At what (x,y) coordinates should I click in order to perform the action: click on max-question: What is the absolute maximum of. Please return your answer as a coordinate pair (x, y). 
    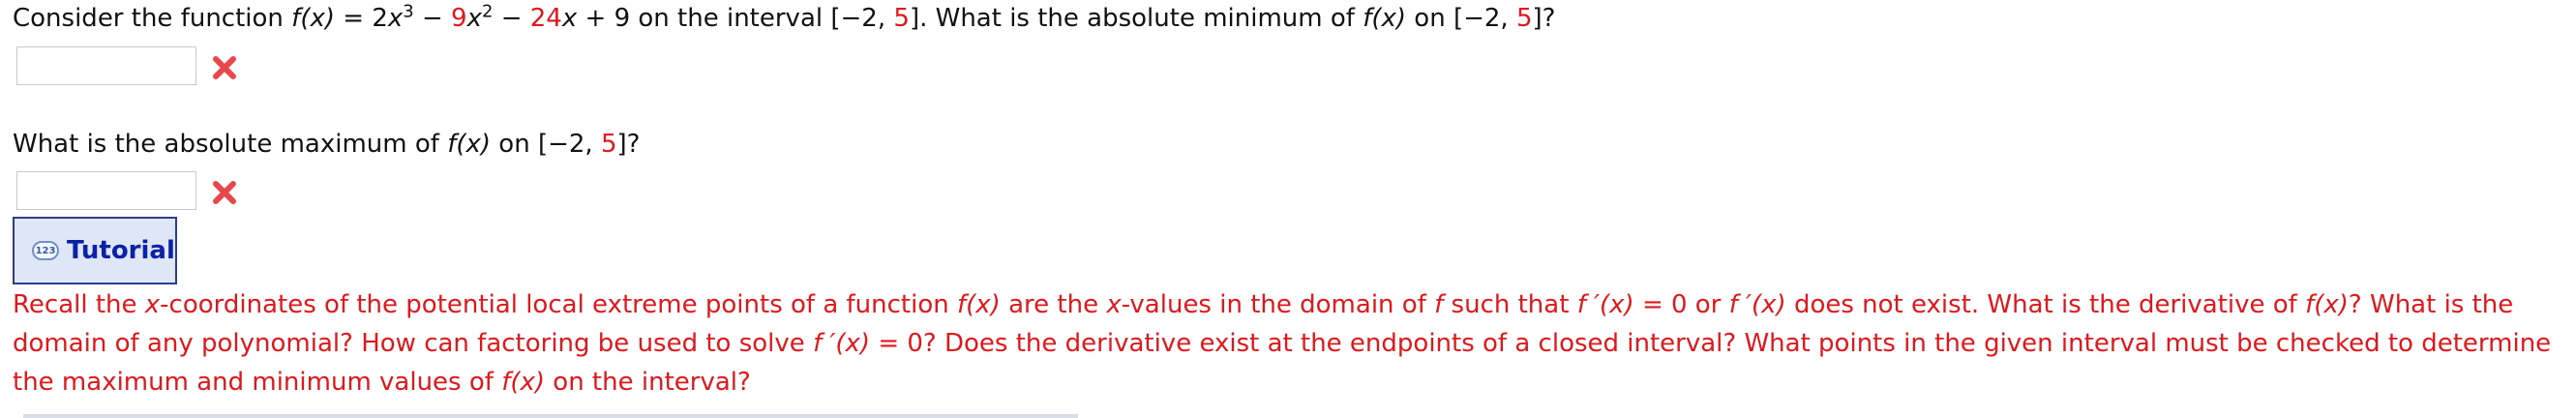
    Looking at the image, I should click on (226, 144).